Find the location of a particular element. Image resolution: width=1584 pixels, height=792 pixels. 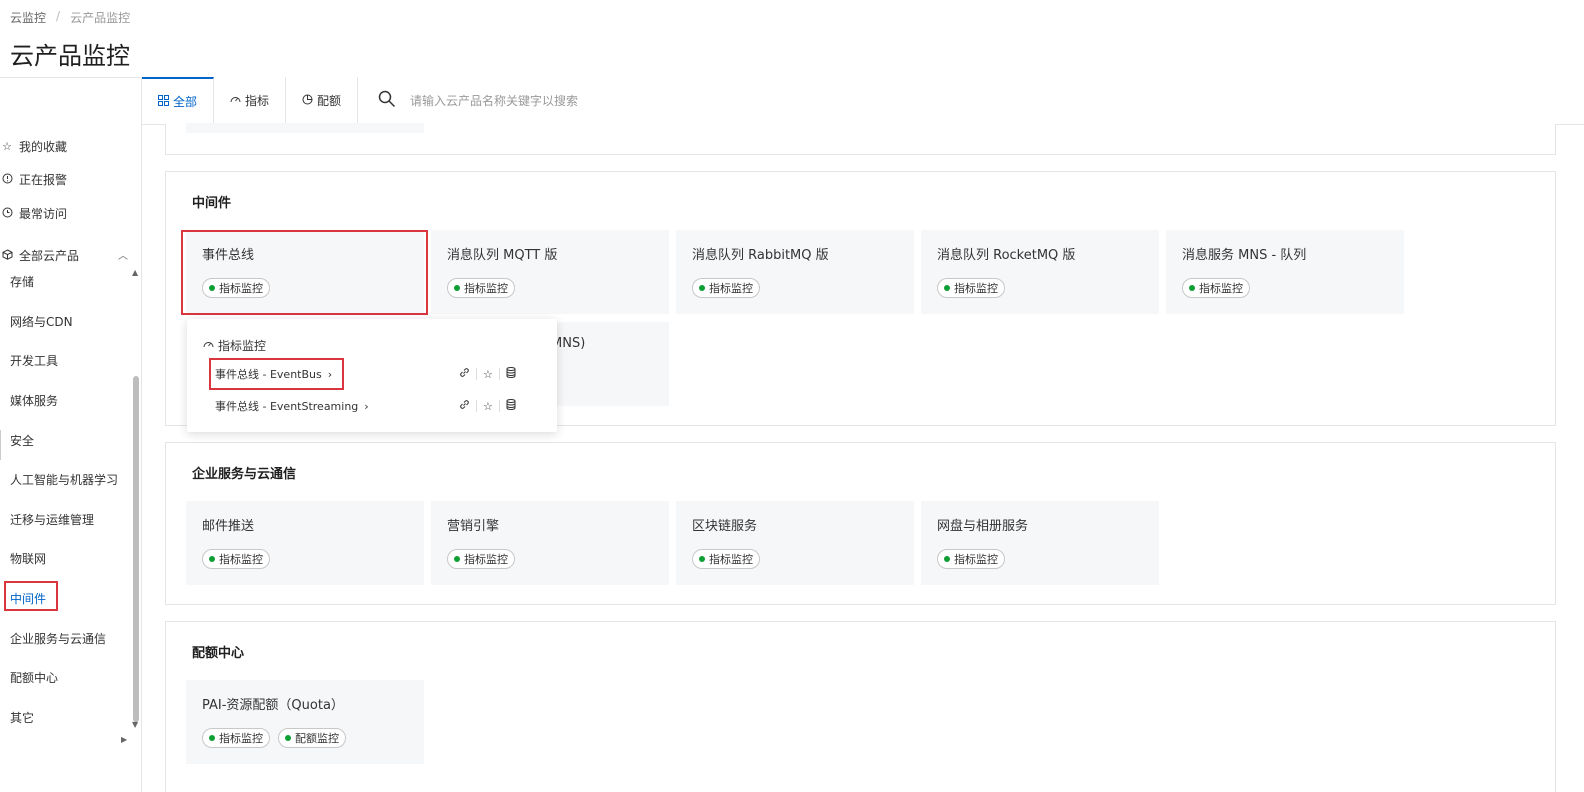

sidebar-item-label: 正在报警 is located at coordinates (43, 180).